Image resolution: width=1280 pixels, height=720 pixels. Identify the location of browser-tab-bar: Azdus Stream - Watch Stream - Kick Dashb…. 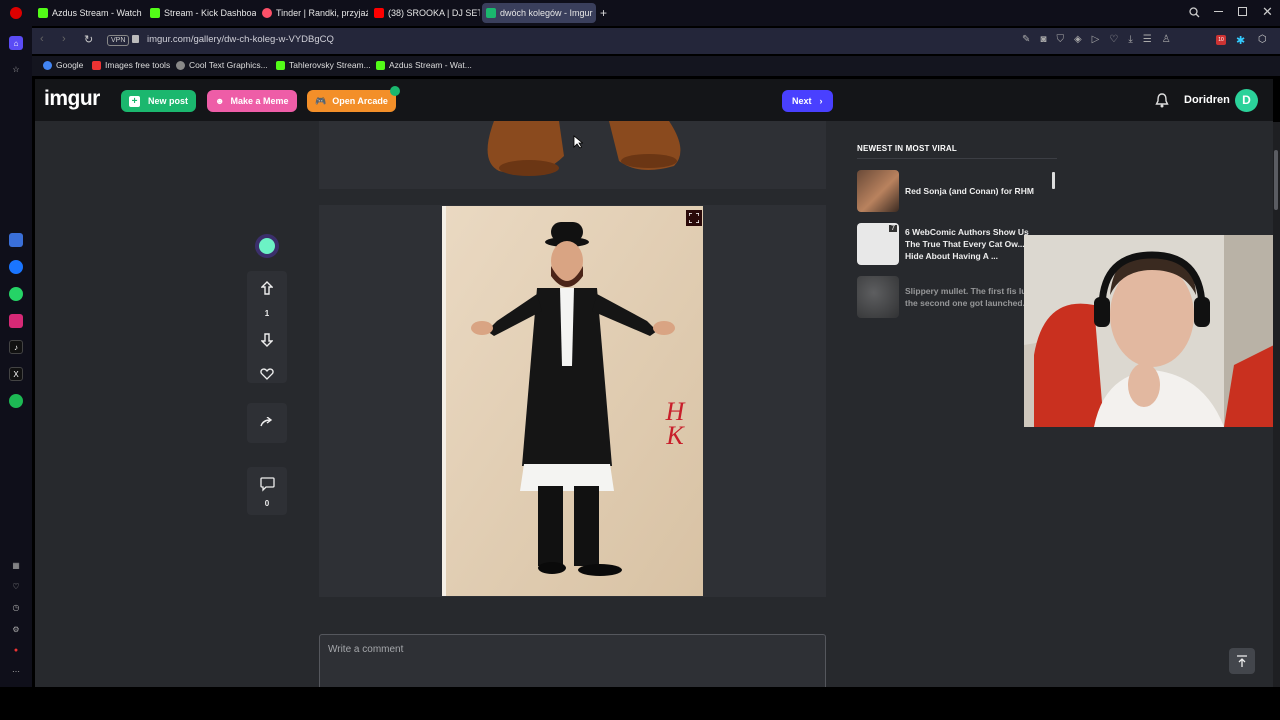
(640, 13).